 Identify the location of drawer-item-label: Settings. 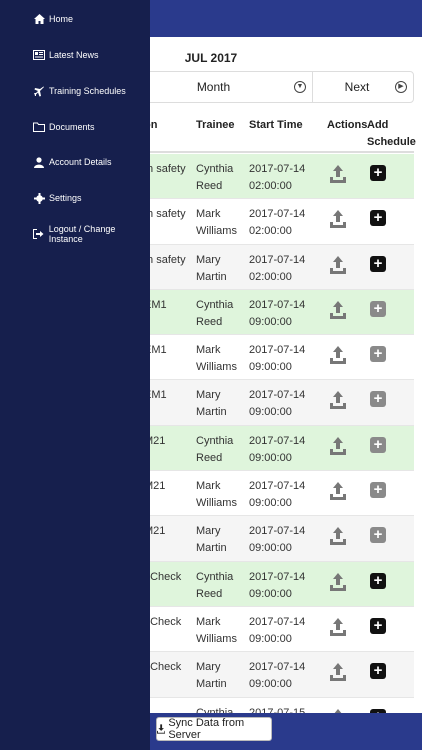
(65, 198).